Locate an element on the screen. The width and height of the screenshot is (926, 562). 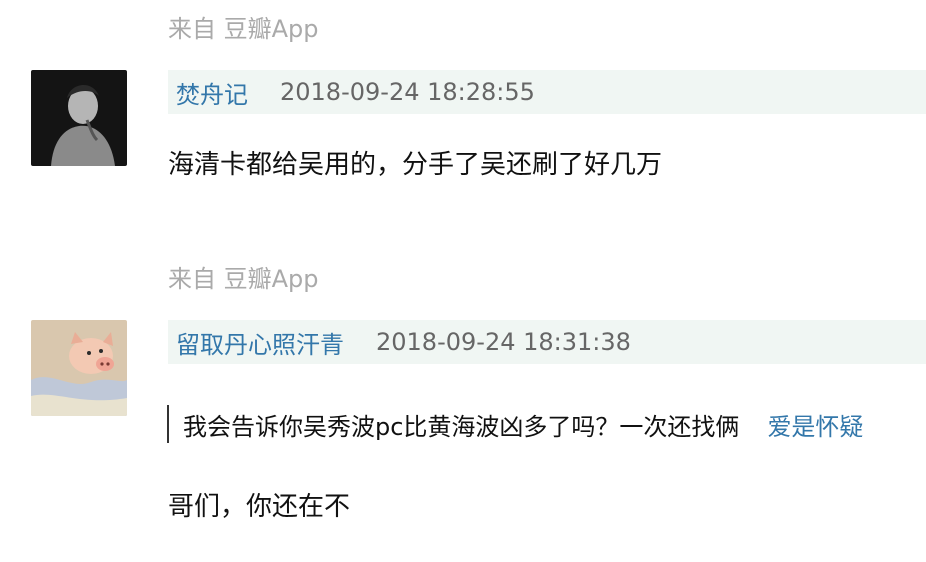
comment-meta-bar: 留取丹心照汗青 2018-09-24 18:31:38 is located at coordinates (547, 342).